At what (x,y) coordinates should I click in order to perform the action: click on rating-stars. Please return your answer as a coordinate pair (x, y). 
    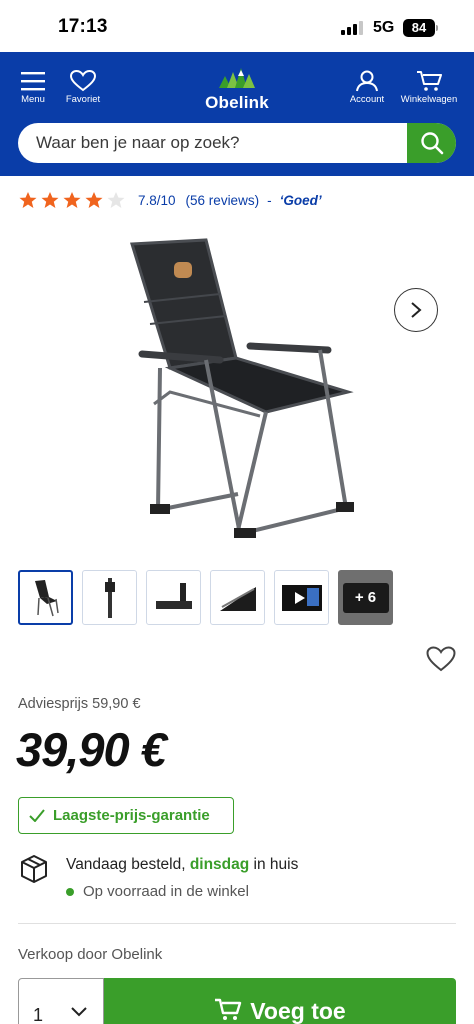
    Looking at the image, I should click on (72, 200).